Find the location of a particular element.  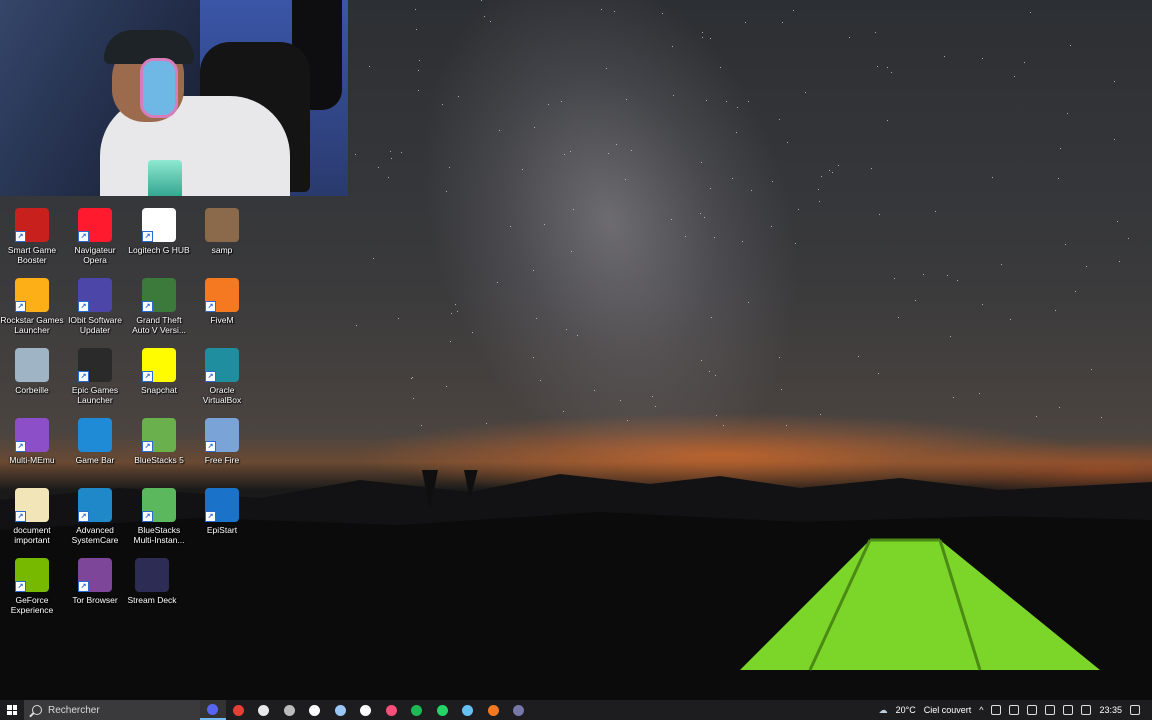

desktop-icon-multi-memu: ↗ Multi-MEmu is located at coordinates (32, 441).